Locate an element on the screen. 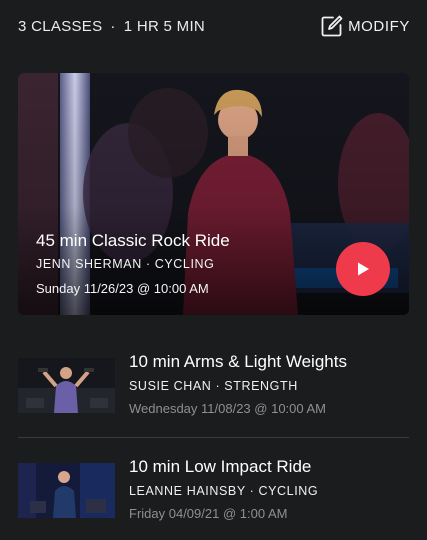 The image size is (427, 540). play-button is located at coordinates (363, 269).